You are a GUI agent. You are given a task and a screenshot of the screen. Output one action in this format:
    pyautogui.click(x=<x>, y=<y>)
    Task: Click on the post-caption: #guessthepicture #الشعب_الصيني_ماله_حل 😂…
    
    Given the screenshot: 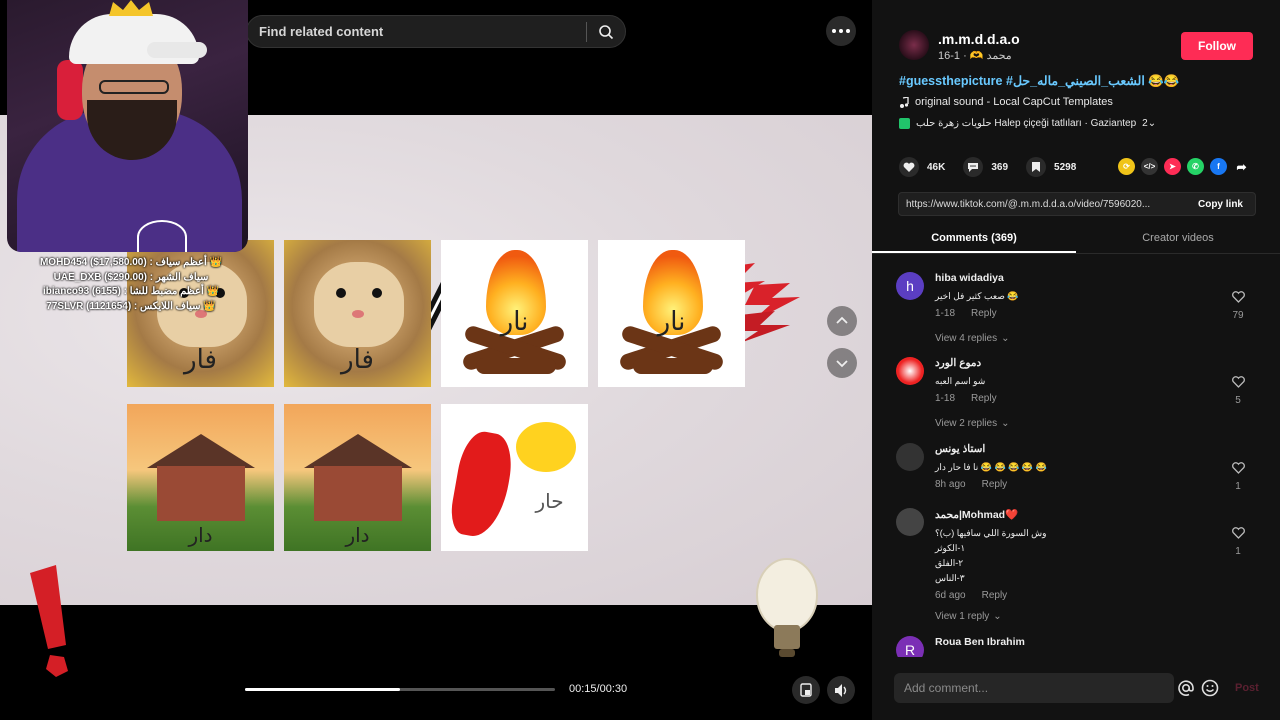 What is the action you would take?
    pyautogui.click(x=1039, y=81)
    